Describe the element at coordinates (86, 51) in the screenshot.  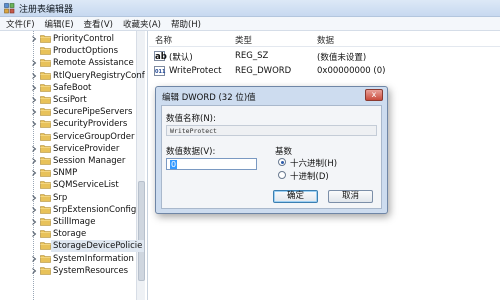
I see `tree-item-label: ProductOptions` at that location.